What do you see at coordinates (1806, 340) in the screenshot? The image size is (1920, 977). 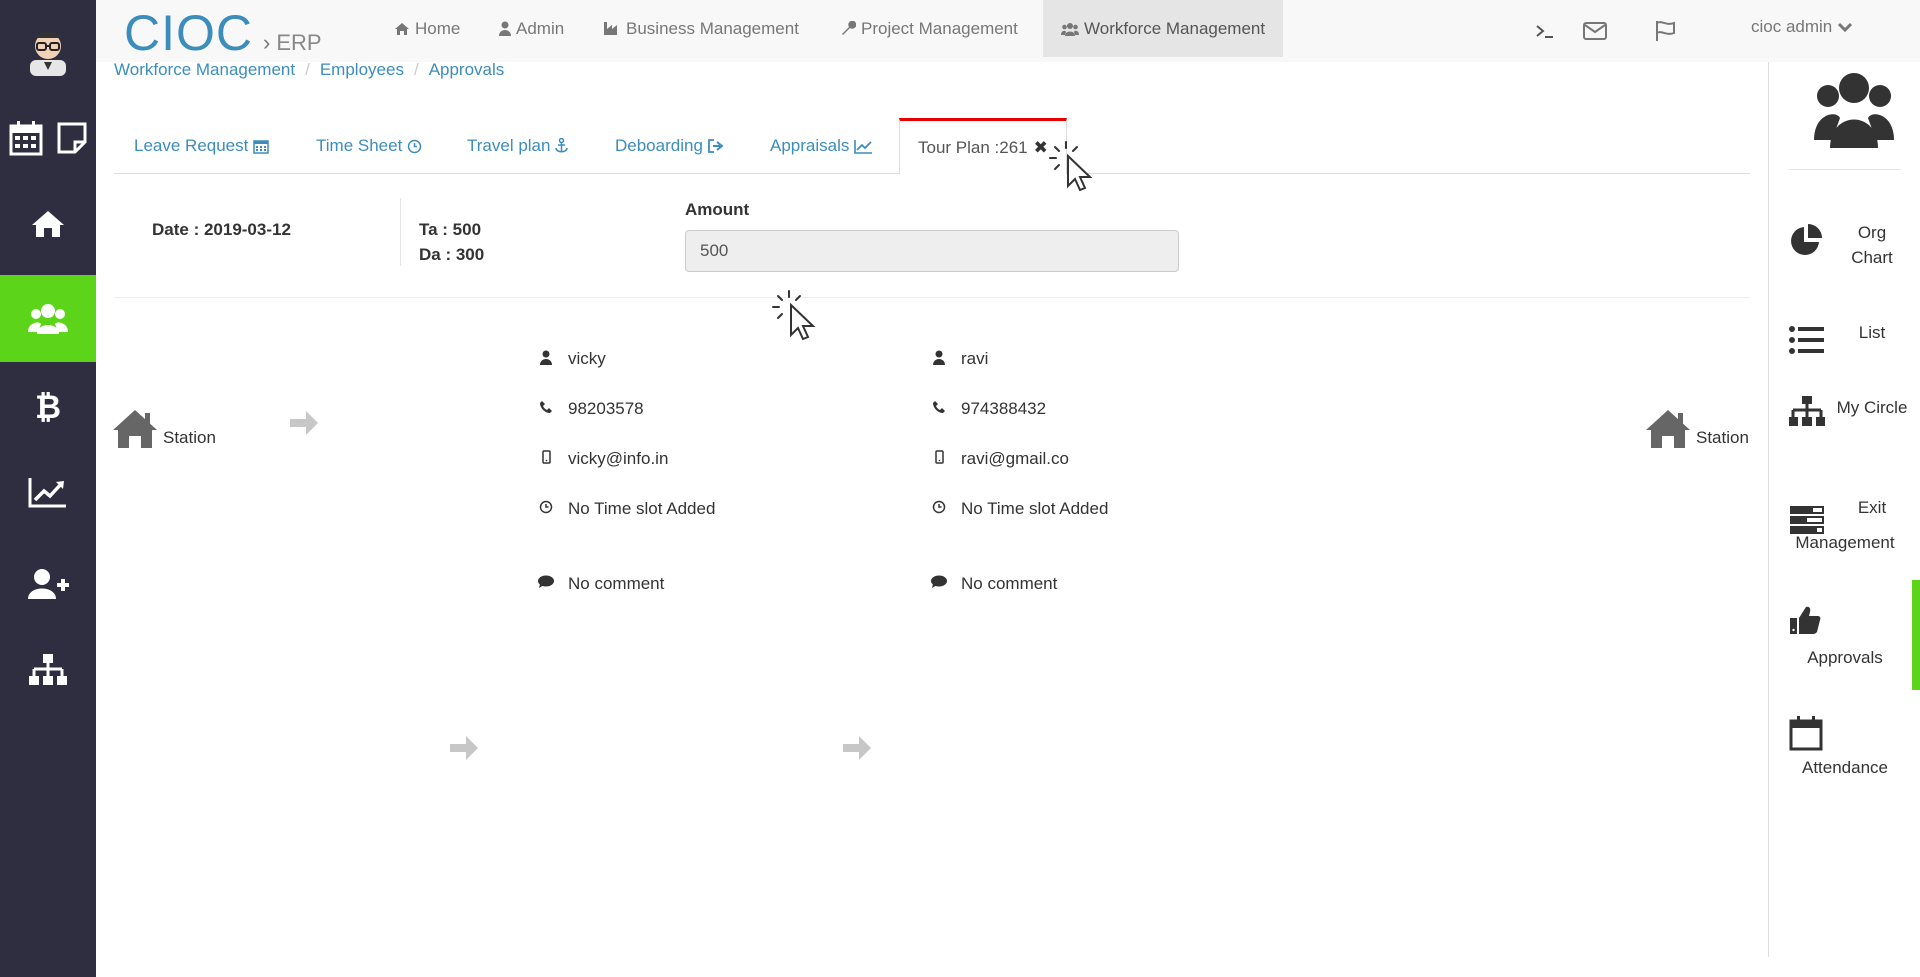 I see `list-icon` at bounding box center [1806, 340].